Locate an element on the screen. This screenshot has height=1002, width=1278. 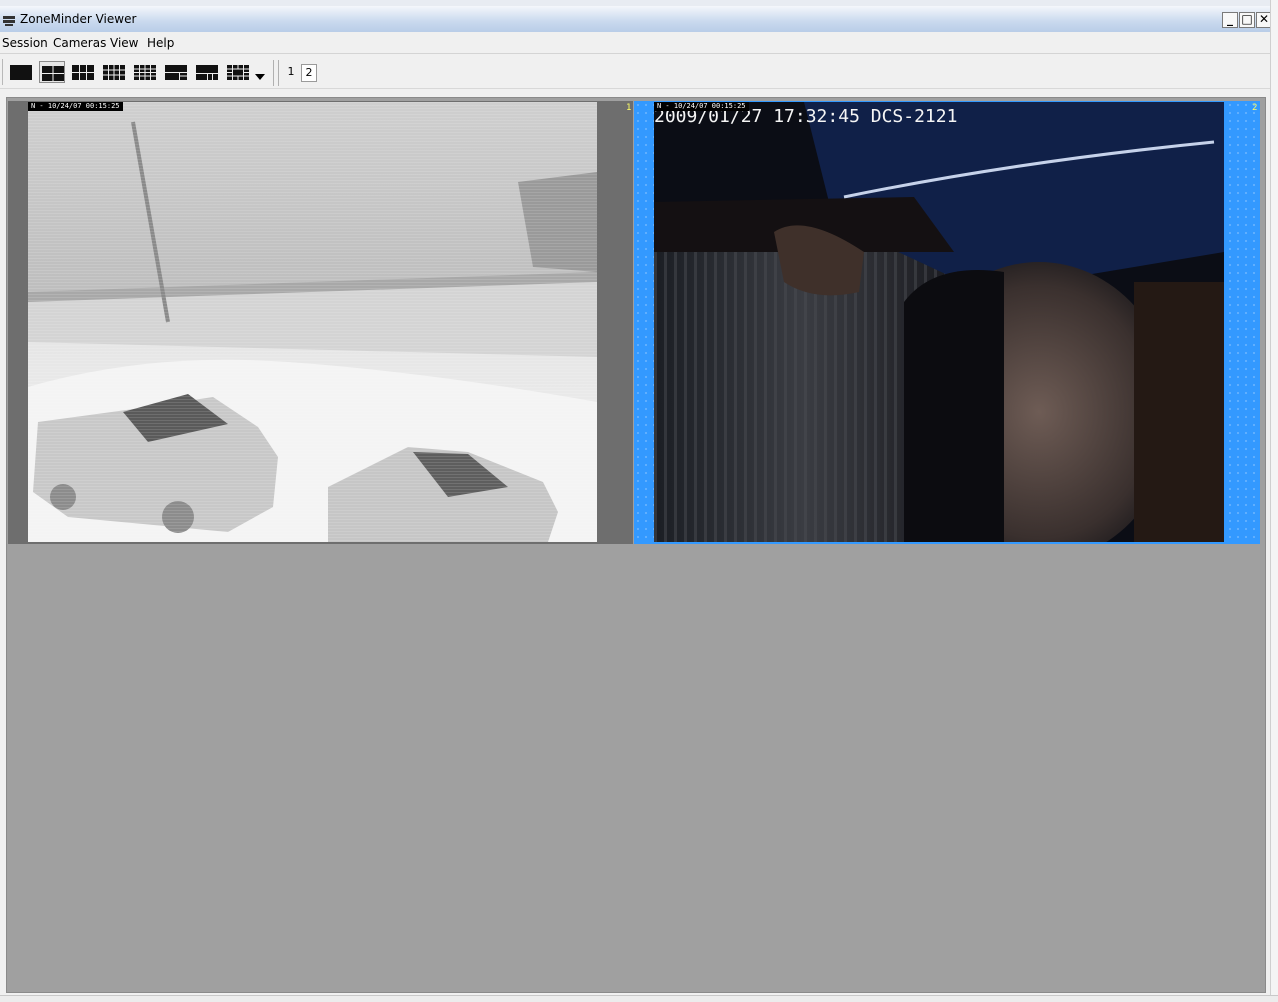
layout-4x3-icon is located at coordinates (114, 72).